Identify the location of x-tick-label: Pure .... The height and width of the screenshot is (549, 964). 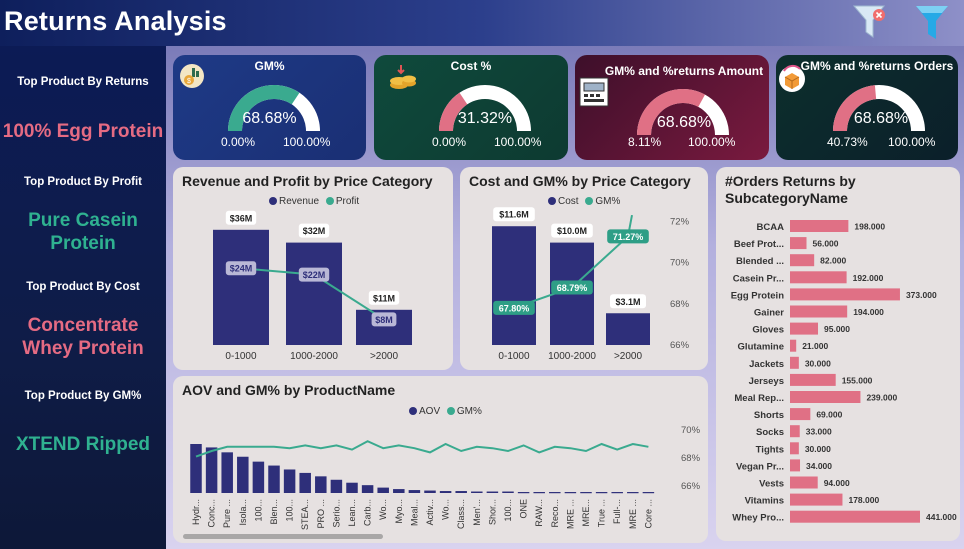
(227, 513).